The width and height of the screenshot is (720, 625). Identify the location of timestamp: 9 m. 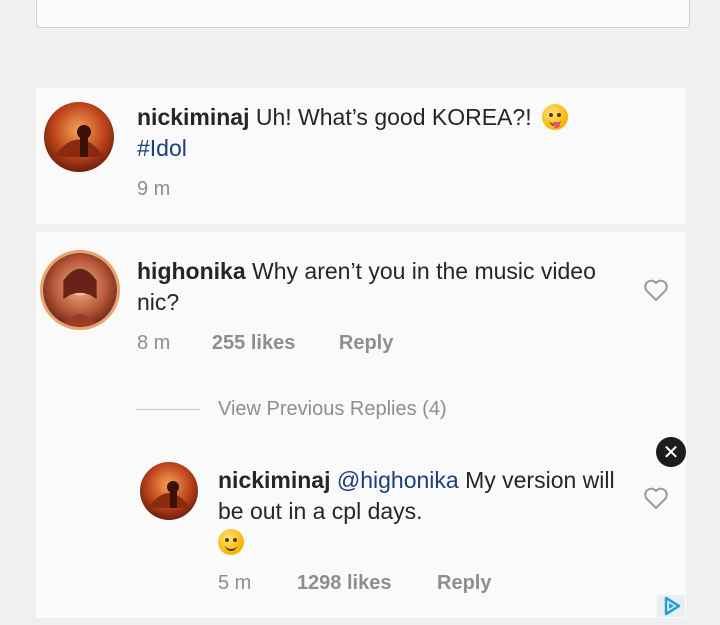
(154, 189).